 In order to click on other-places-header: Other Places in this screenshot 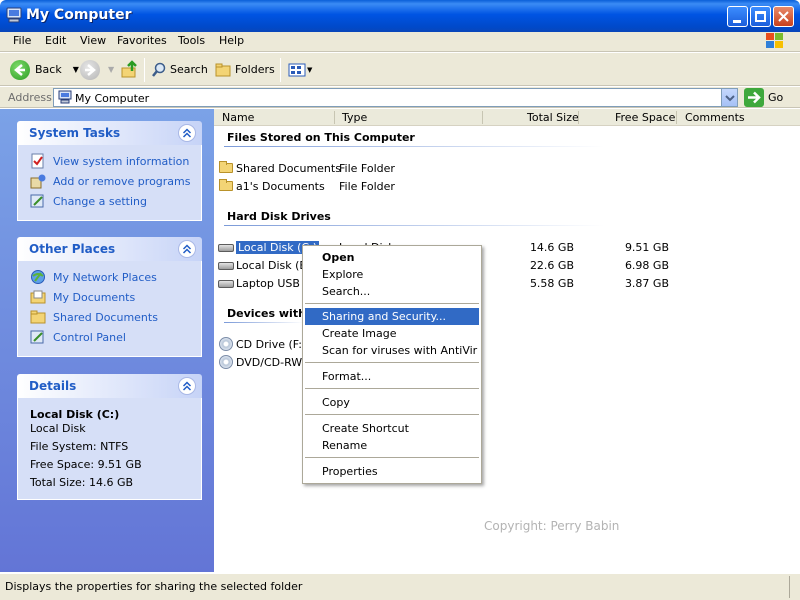, I will do `click(109, 249)`.